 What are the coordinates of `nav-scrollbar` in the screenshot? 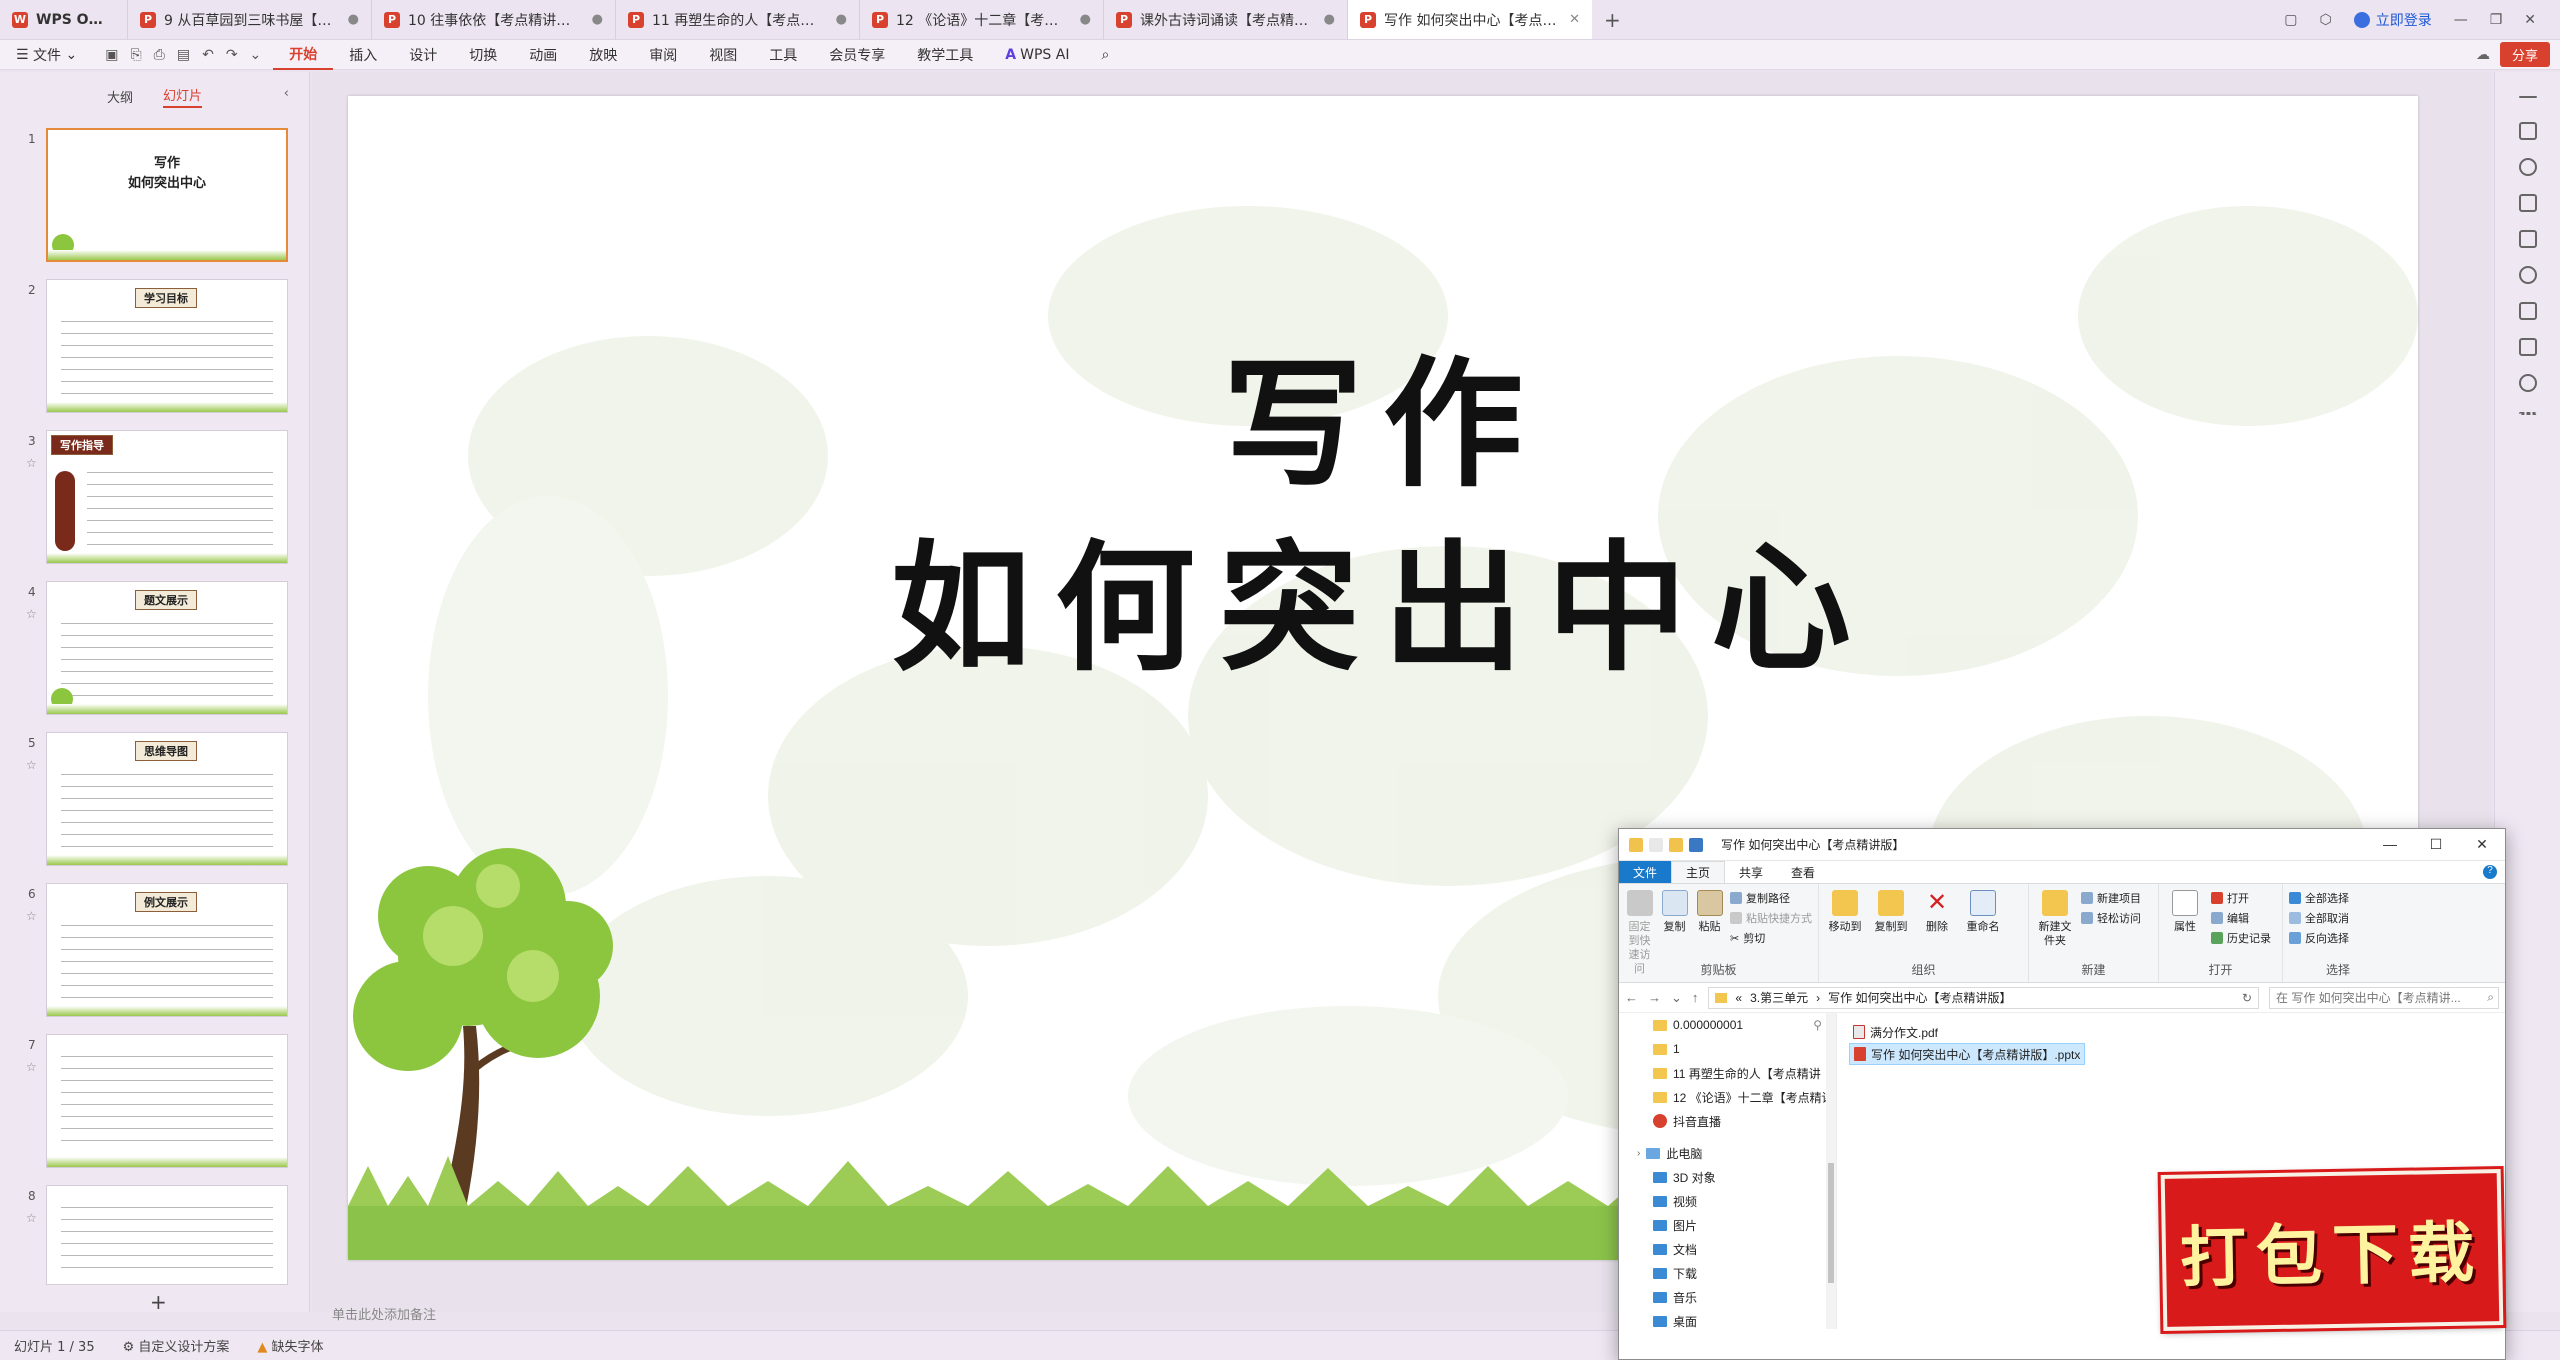 It's located at (1831, 1171).